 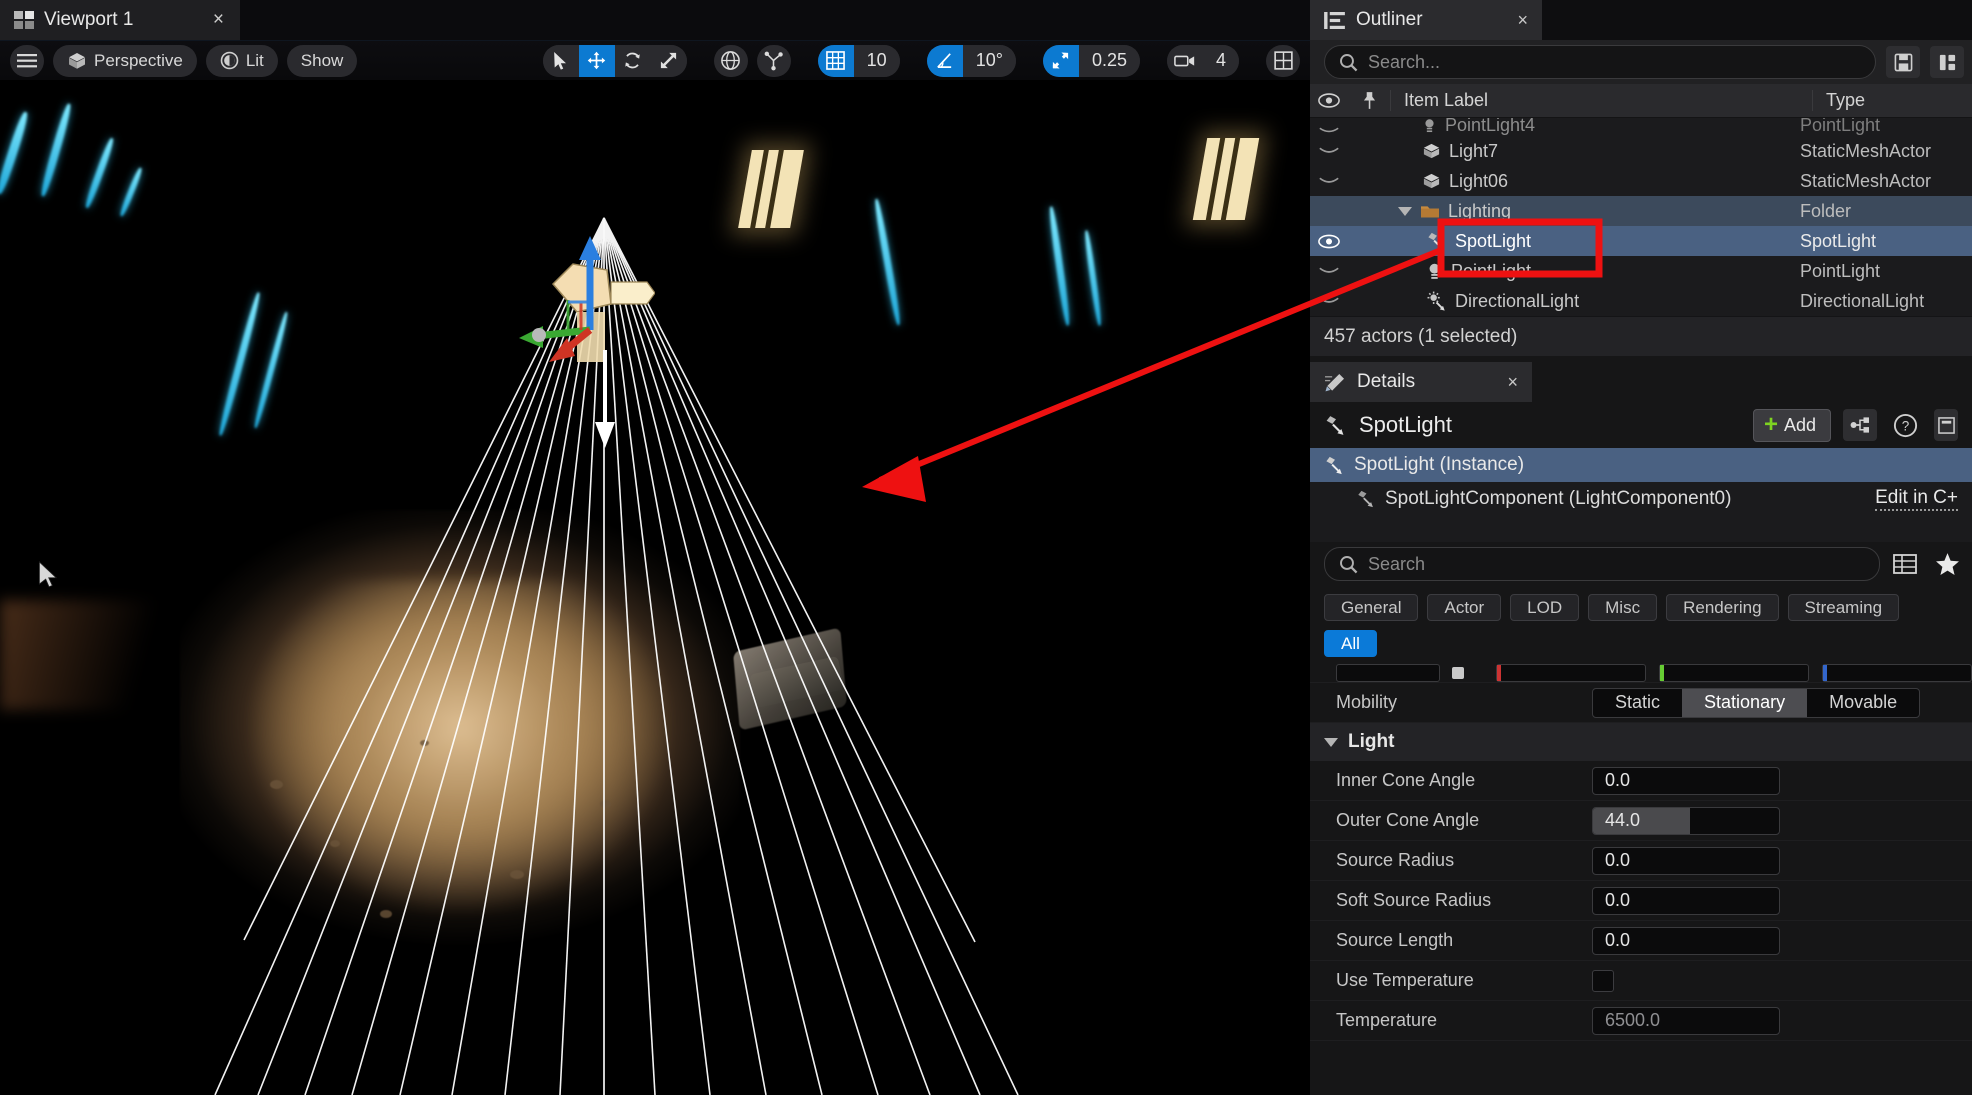 What do you see at coordinates (989, 60) in the screenshot?
I see `angle-snap-value: 10°` at bounding box center [989, 60].